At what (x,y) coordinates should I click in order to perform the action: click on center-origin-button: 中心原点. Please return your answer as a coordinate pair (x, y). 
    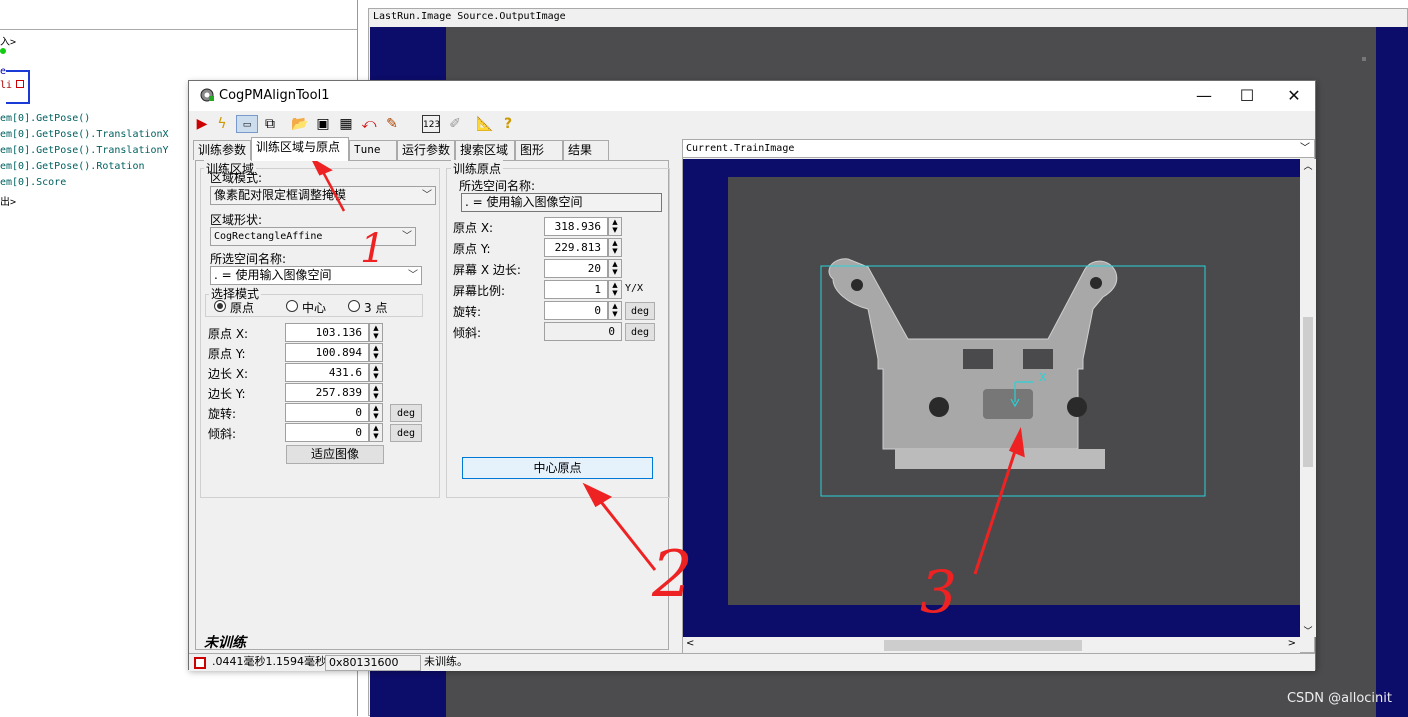
    Looking at the image, I should click on (557, 468).